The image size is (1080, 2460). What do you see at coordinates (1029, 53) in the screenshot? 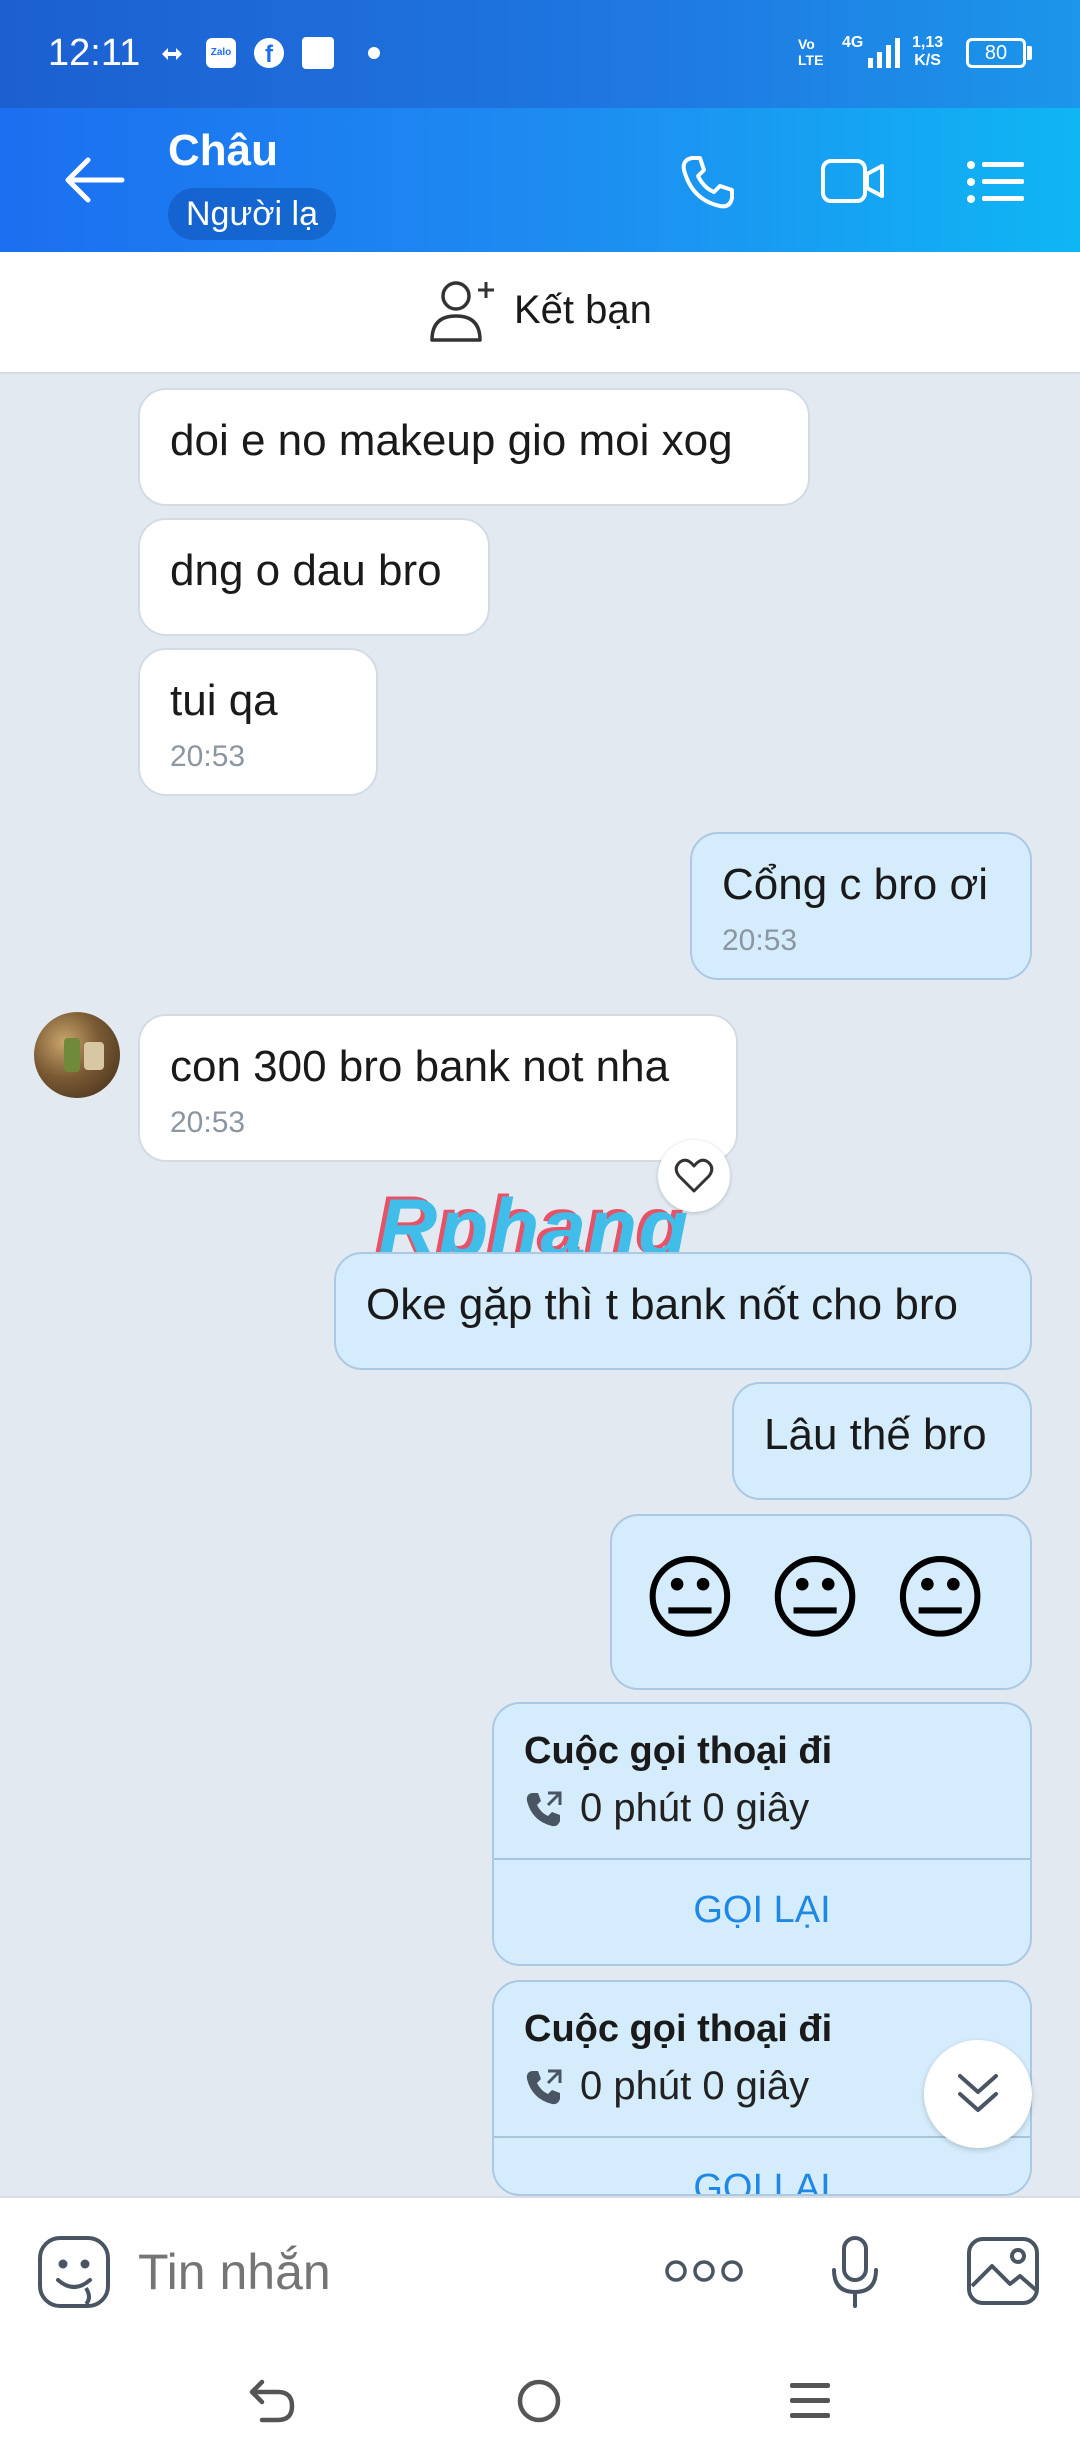
I see `battery-tip` at bounding box center [1029, 53].